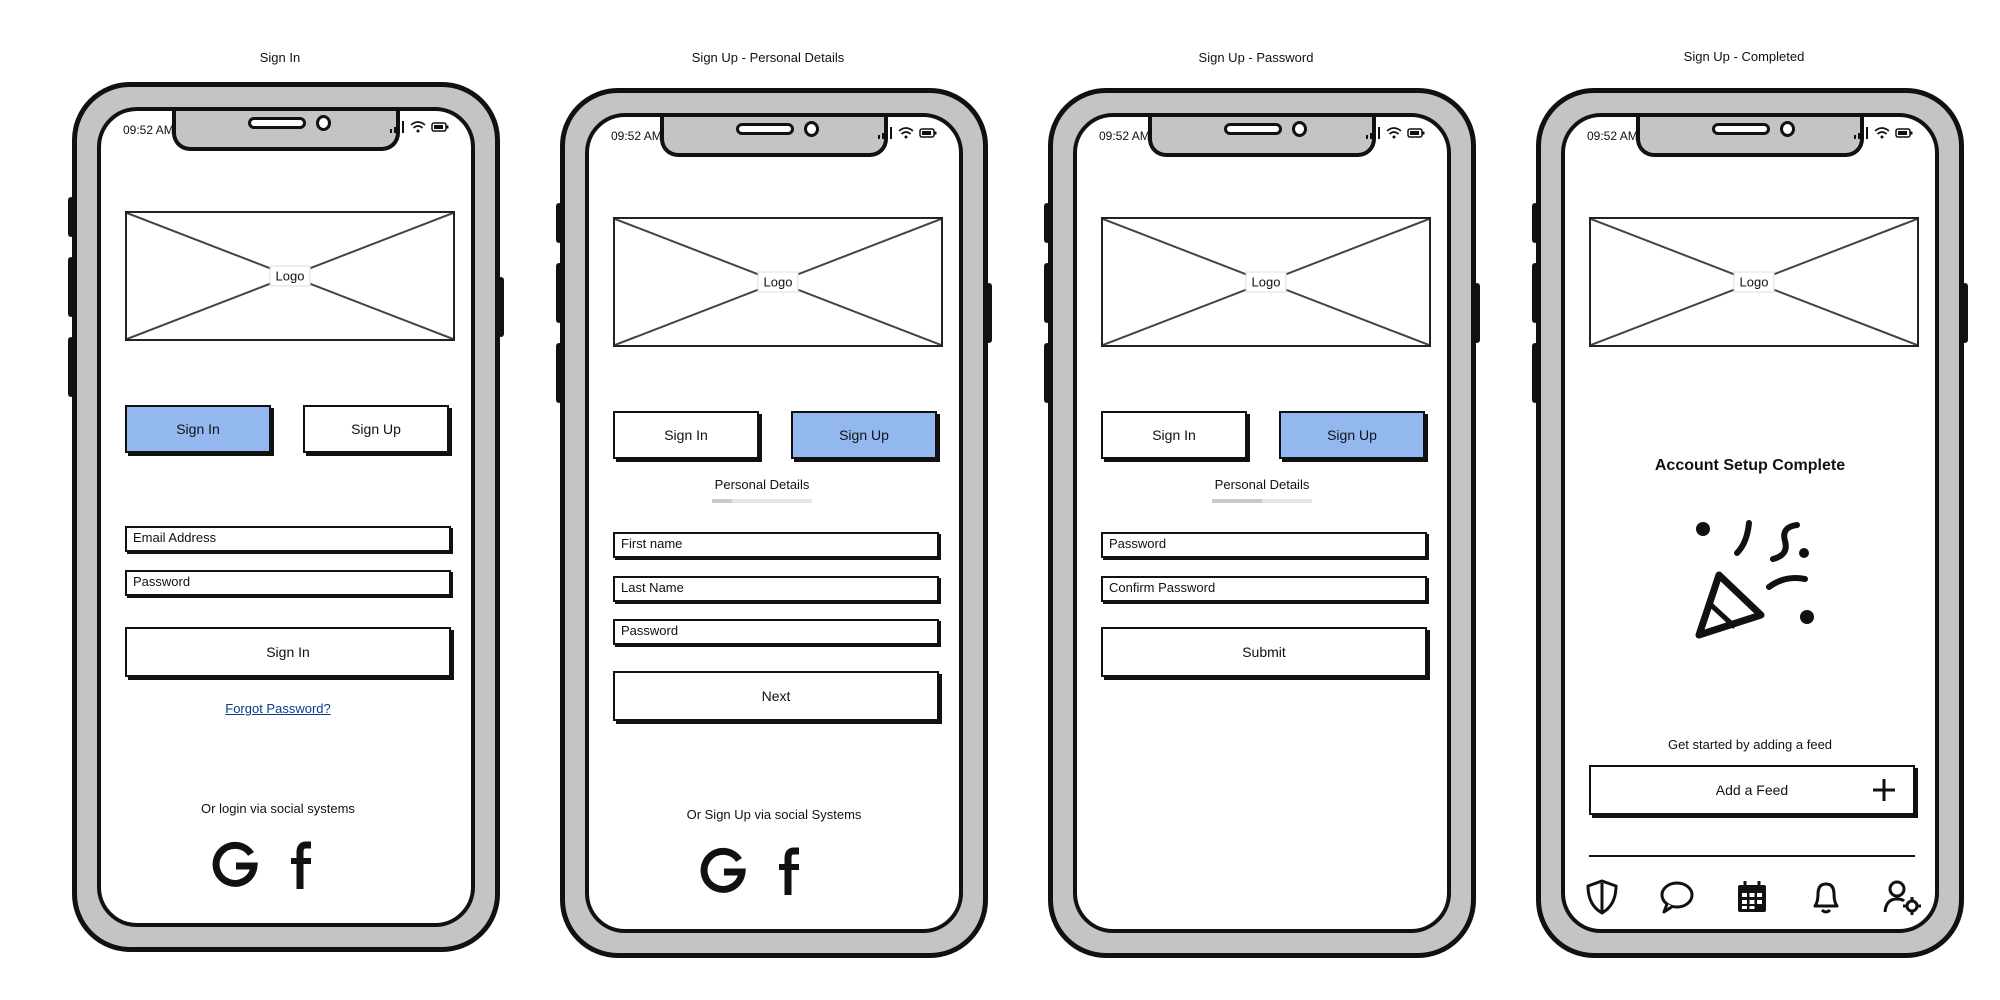 This screenshot has width=2000, height=1000. Describe the element at coordinates (280, 57) in the screenshot. I see `screen-title: Sign In` at that location.